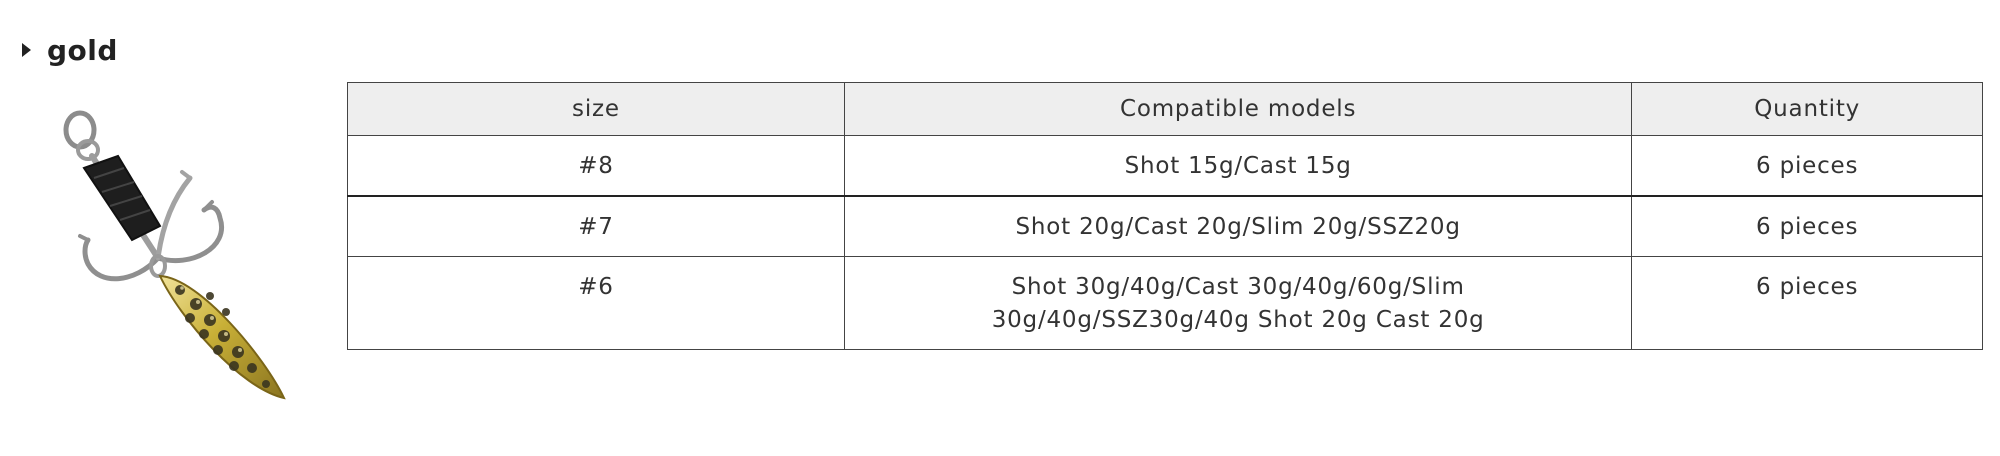 Image resolution: width=2000 pixels, height=456 pixels. I want to click on table-header-row: size Compatible models Quantity, so click(1165, 109).